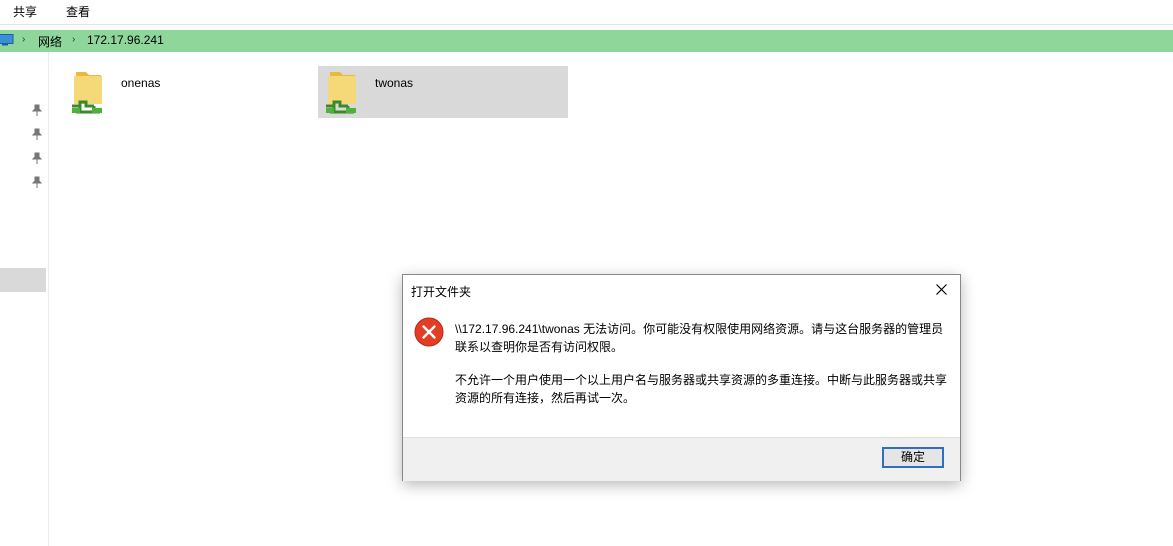 Image resolution: width=1173 pixels, height=546 pixels. Describe the element at coordinates (50, 41) in the screenshot. I see `breadcrumb-network: 网络` at that location.